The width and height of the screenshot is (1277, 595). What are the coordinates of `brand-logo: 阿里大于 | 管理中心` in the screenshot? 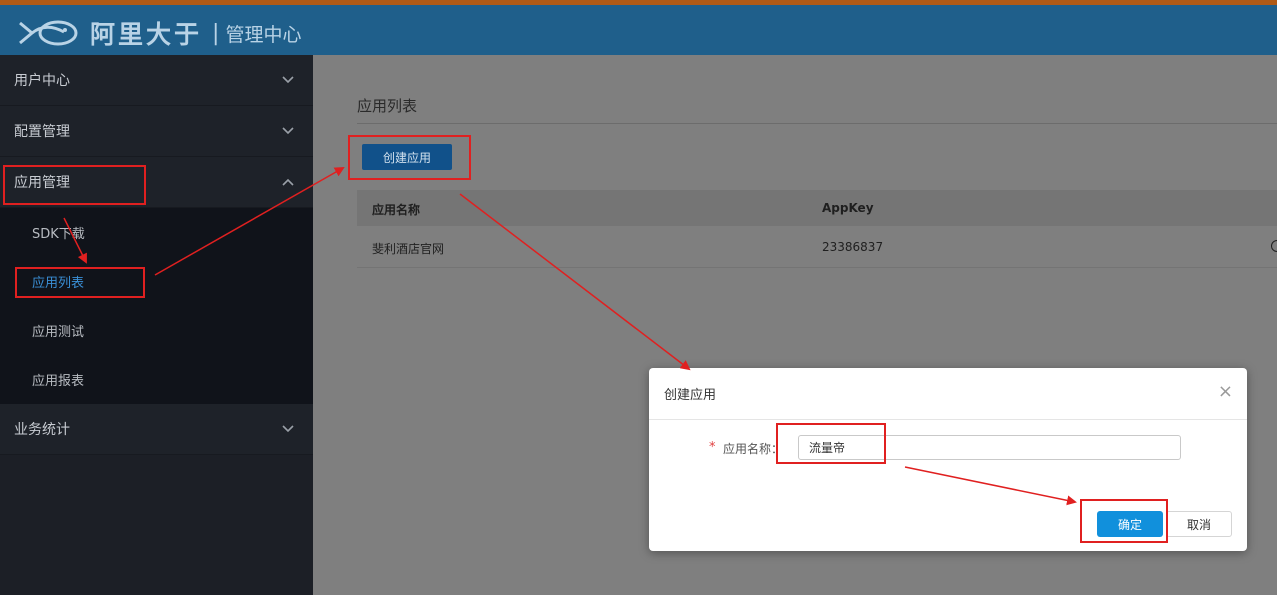 It's located at (159, 33).